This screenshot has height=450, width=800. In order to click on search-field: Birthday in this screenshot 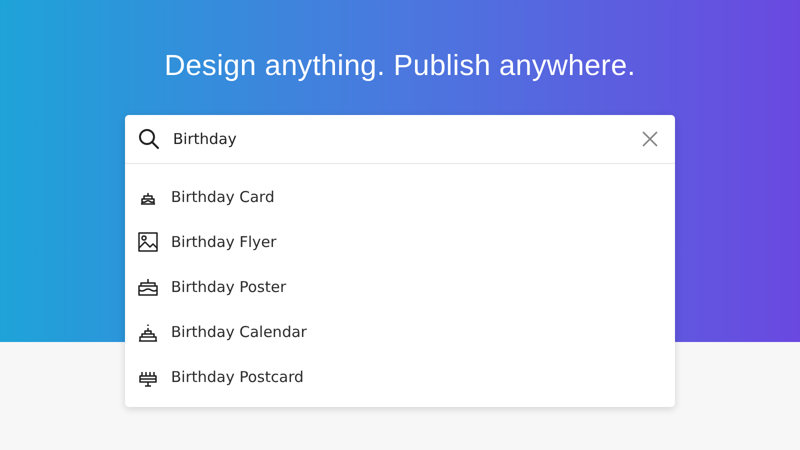, I will do `click(399, 139)`.